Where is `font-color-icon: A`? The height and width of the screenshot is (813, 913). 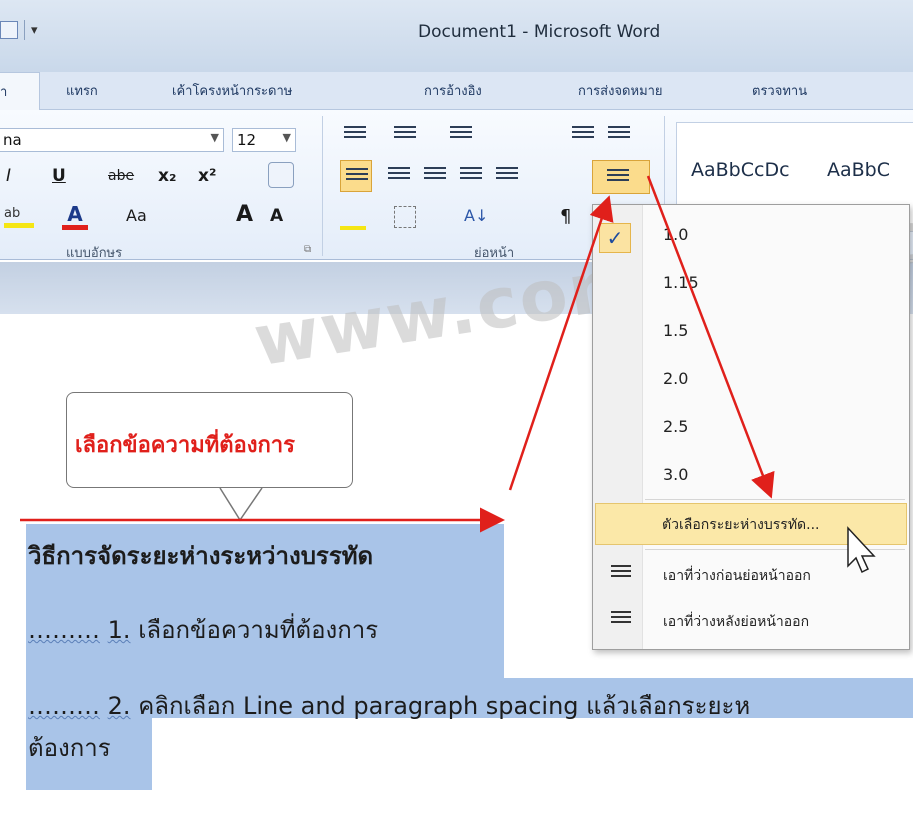
font-color-icon: A is located at coordinates (75, 216).